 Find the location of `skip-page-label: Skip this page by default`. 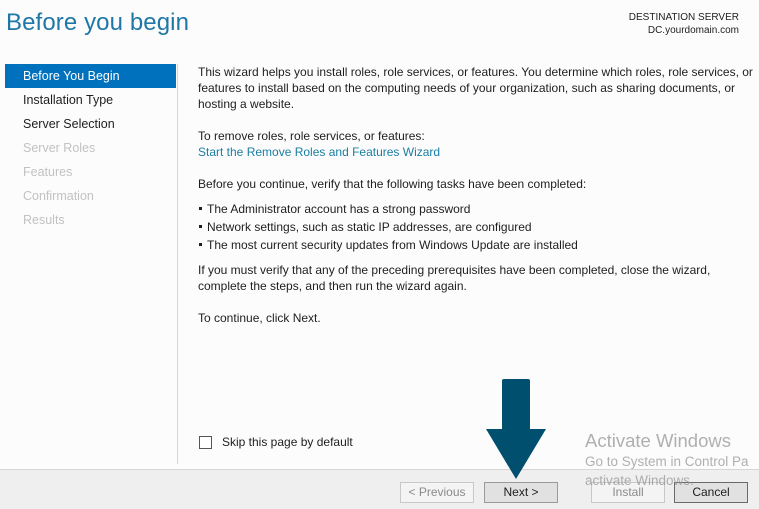

skip-page-label: Skip this page by default is located at coordinates (287, 442).